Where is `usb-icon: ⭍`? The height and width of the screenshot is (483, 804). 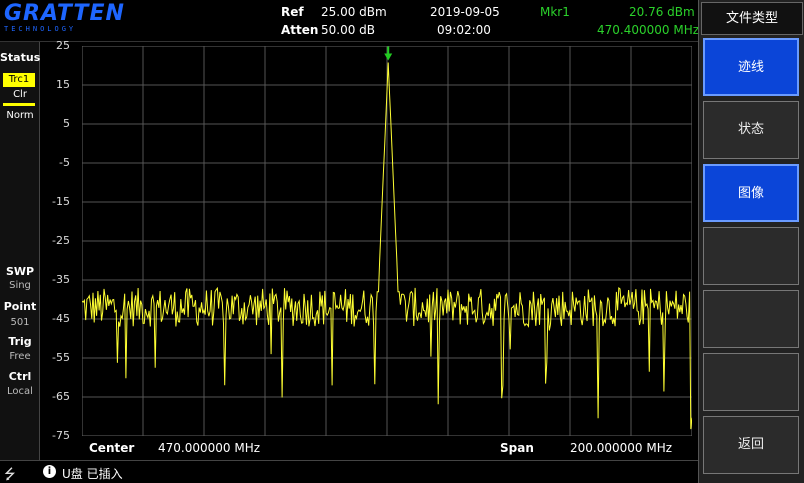
usb-icon: ⭍ is located at coordinates (10, 475).